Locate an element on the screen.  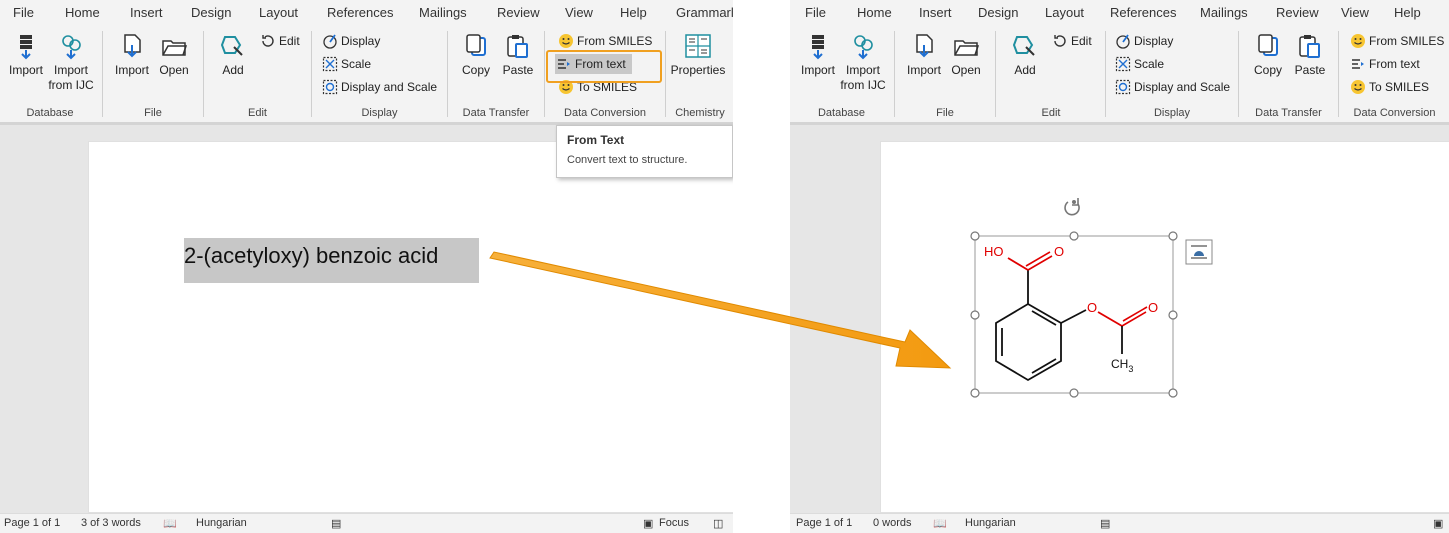
edit-icon is located at coordinates (268, 41).